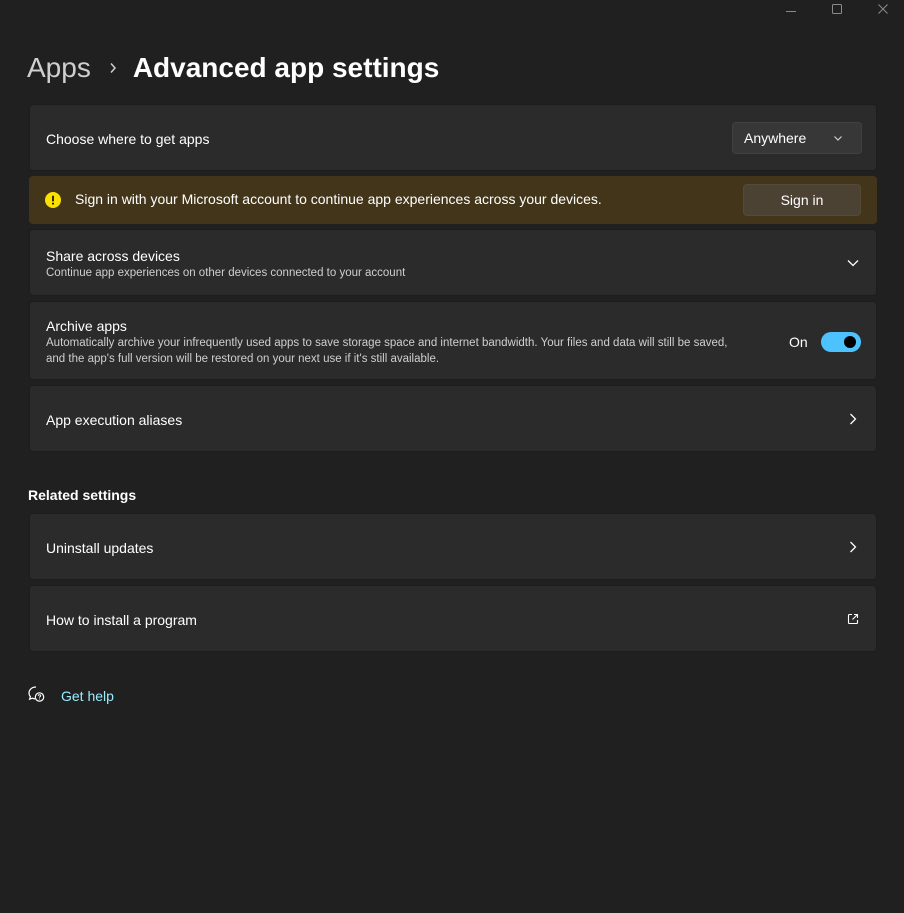 This screenshot has height=913, width=904. Describe the element at coordinates (59, 68) in the screenshot. I see `breadcrumb-apps-link: Apps` at that location.